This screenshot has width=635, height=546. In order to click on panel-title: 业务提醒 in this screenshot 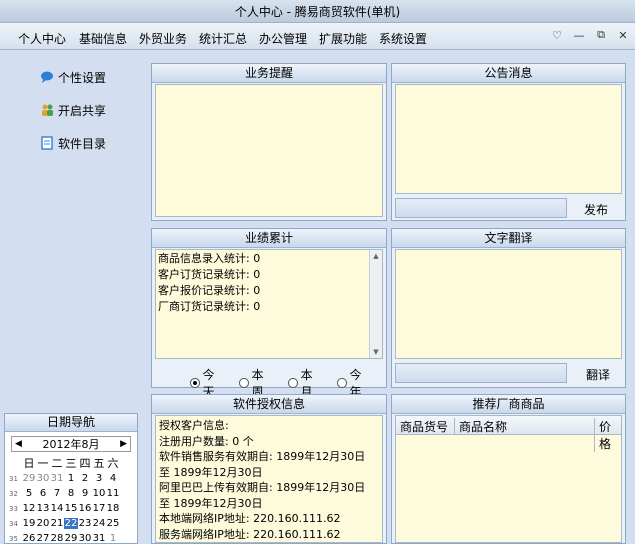, I will do `click(269, 73)`.